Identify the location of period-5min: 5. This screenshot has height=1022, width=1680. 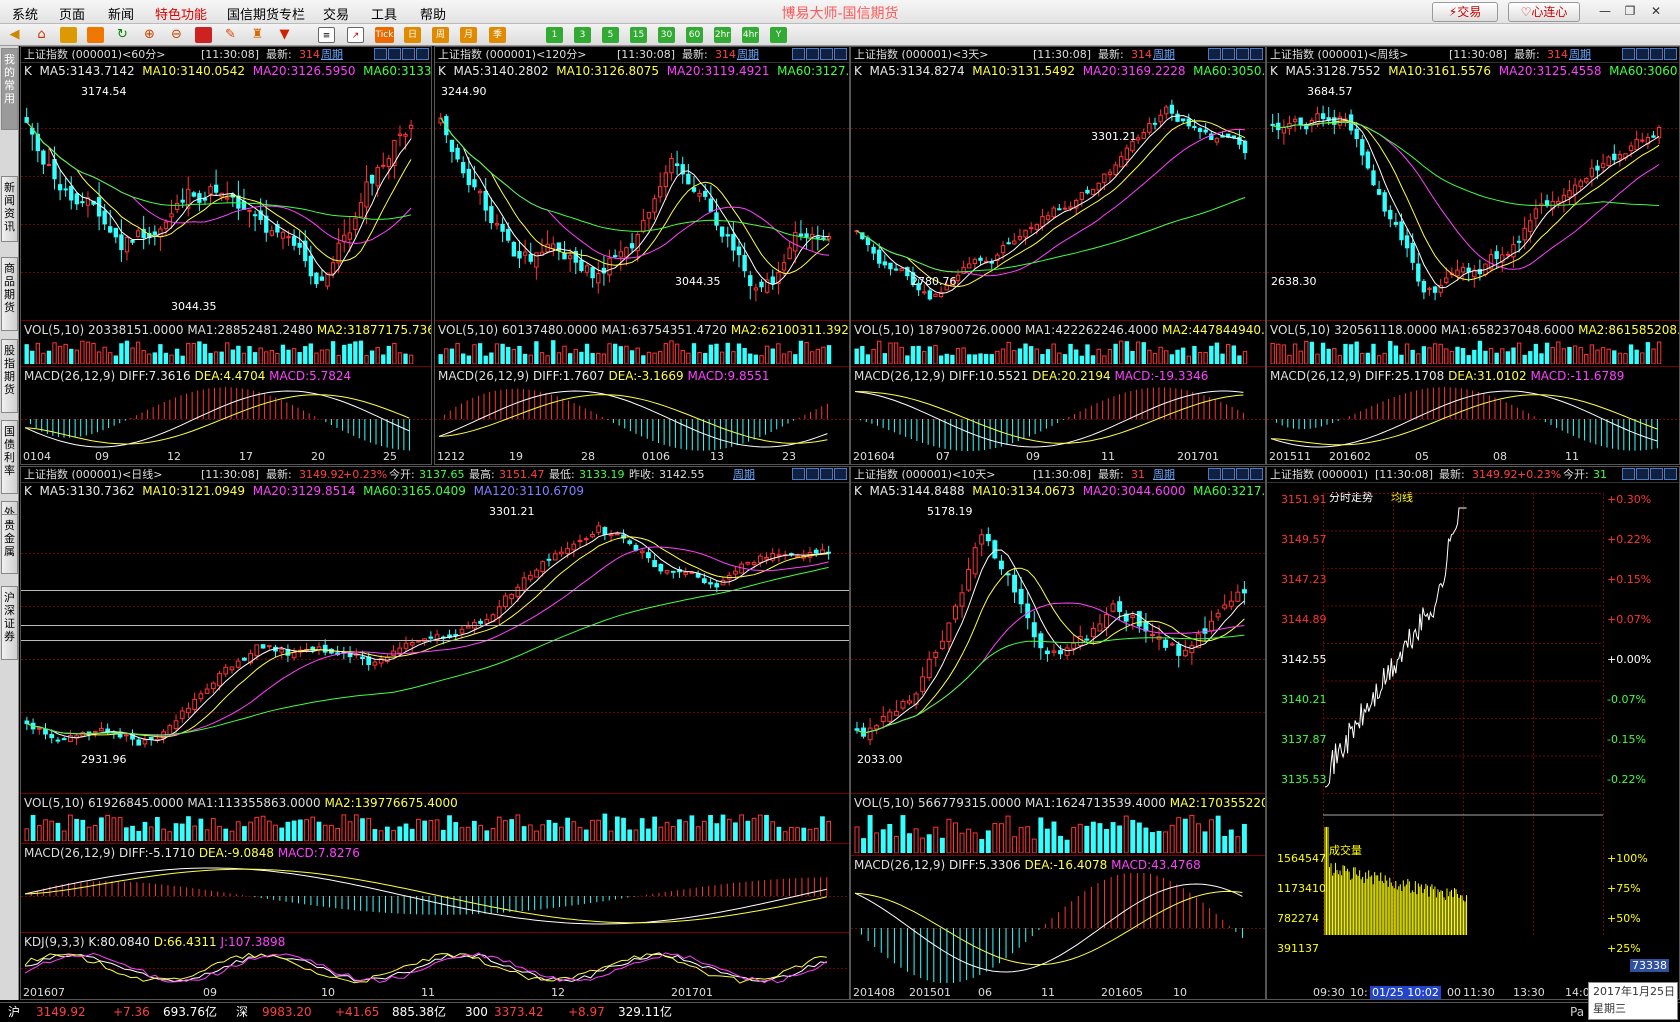
(610, 35).